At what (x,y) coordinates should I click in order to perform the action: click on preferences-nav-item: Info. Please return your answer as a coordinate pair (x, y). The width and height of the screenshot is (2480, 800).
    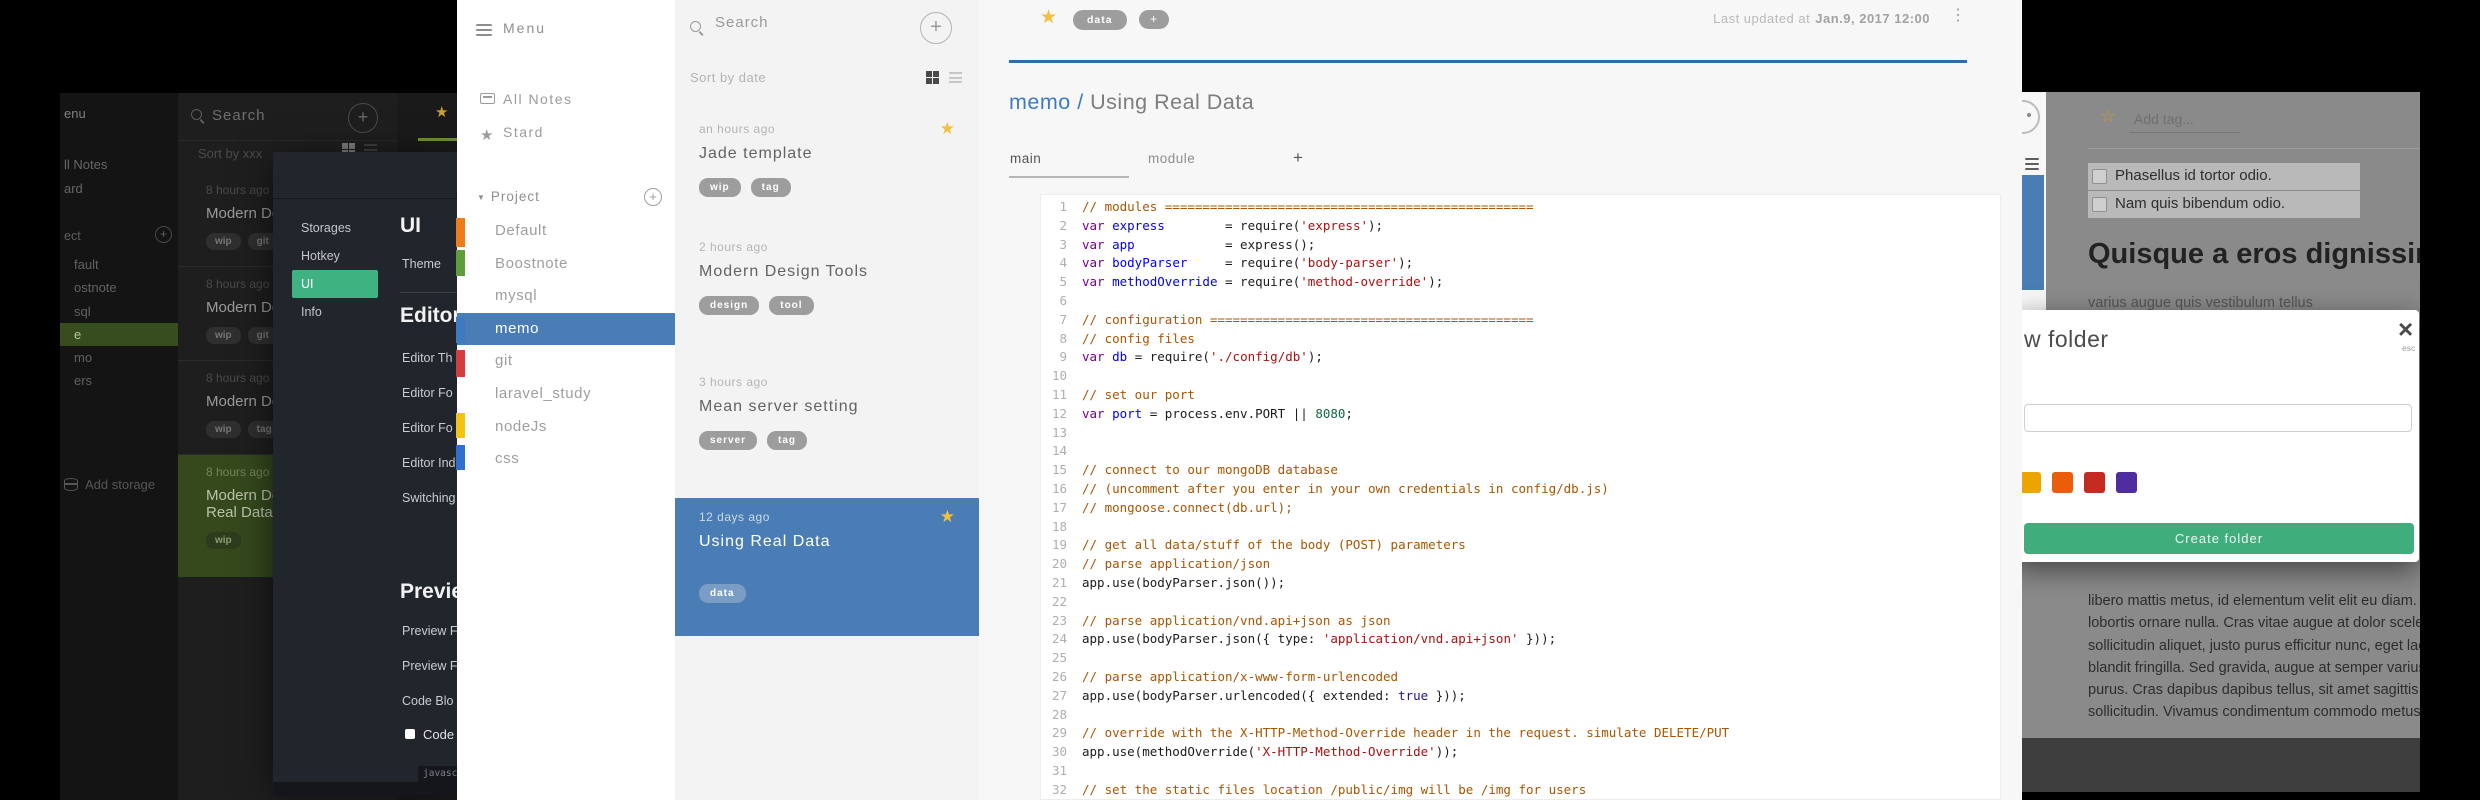
    Looking at the image, I should click on (335, 312).